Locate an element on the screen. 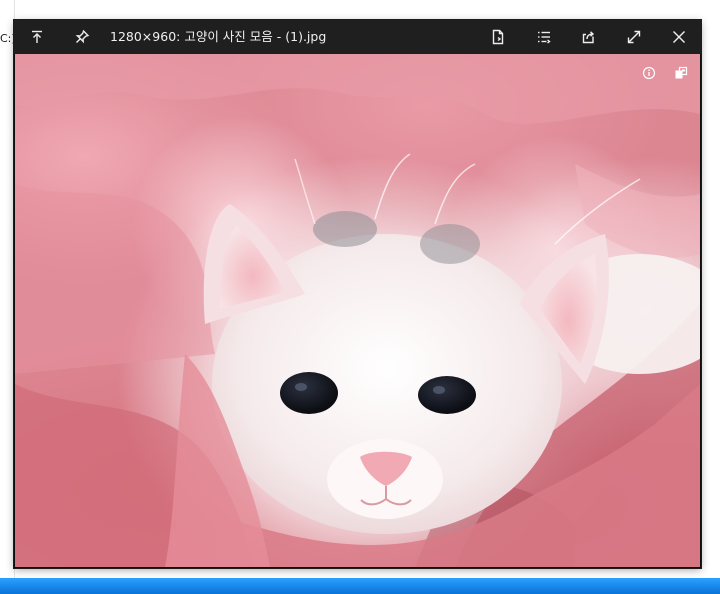  windows-taskbar is located at coordinates (360, 586).